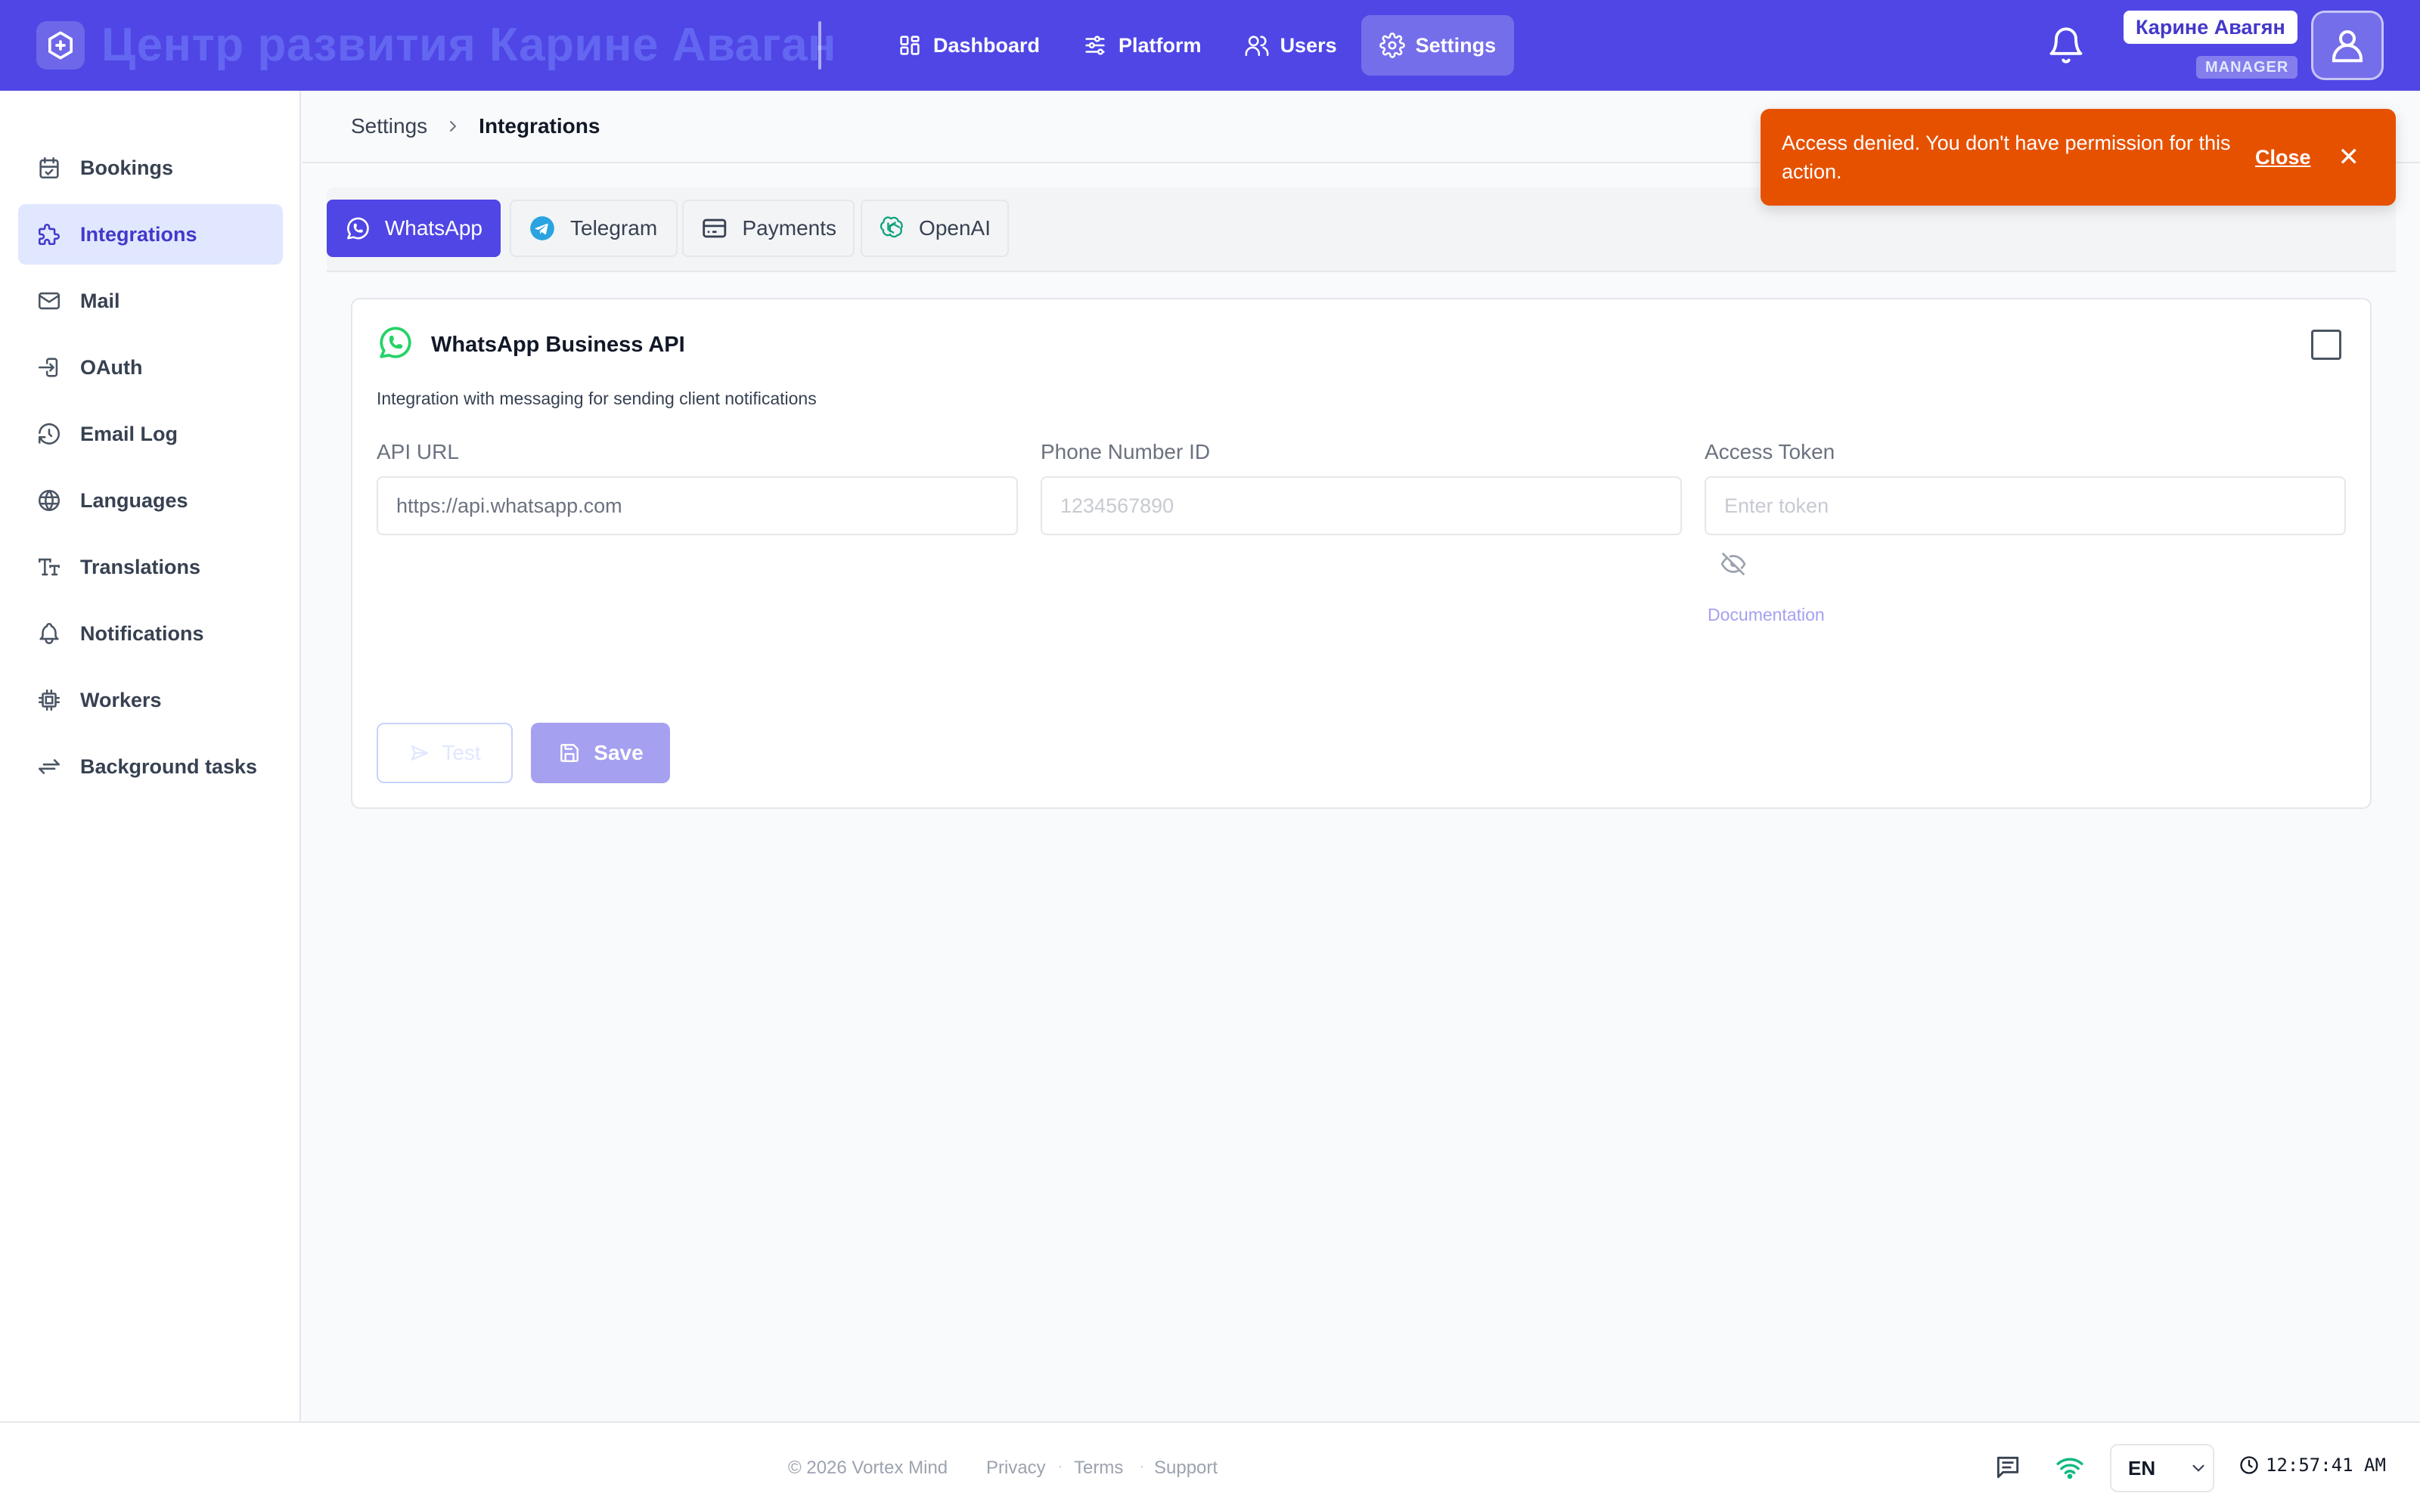 Image resolution: width=2420 pixels, height=1512 pixels. I want to click on users-icon, so click(1257, 46).